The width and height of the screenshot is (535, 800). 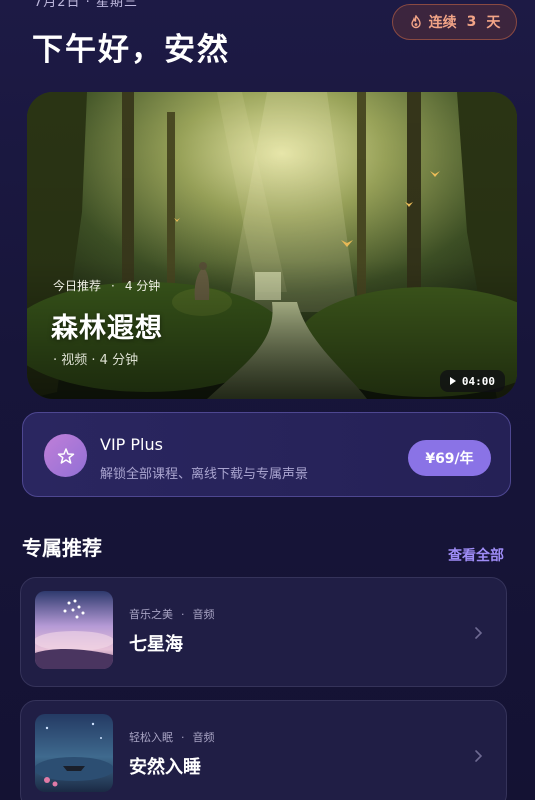 I want to click on play-icon, so click(x=452, y=381).